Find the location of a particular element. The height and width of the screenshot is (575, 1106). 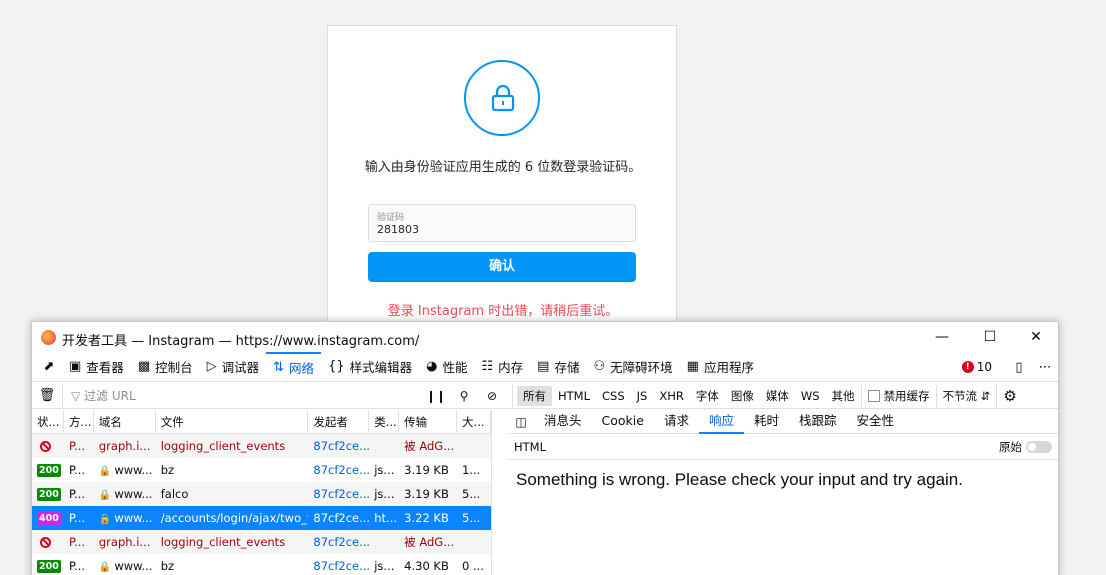

throttle-select: 不节流 ⇵ is located at coordinates (966, 395).